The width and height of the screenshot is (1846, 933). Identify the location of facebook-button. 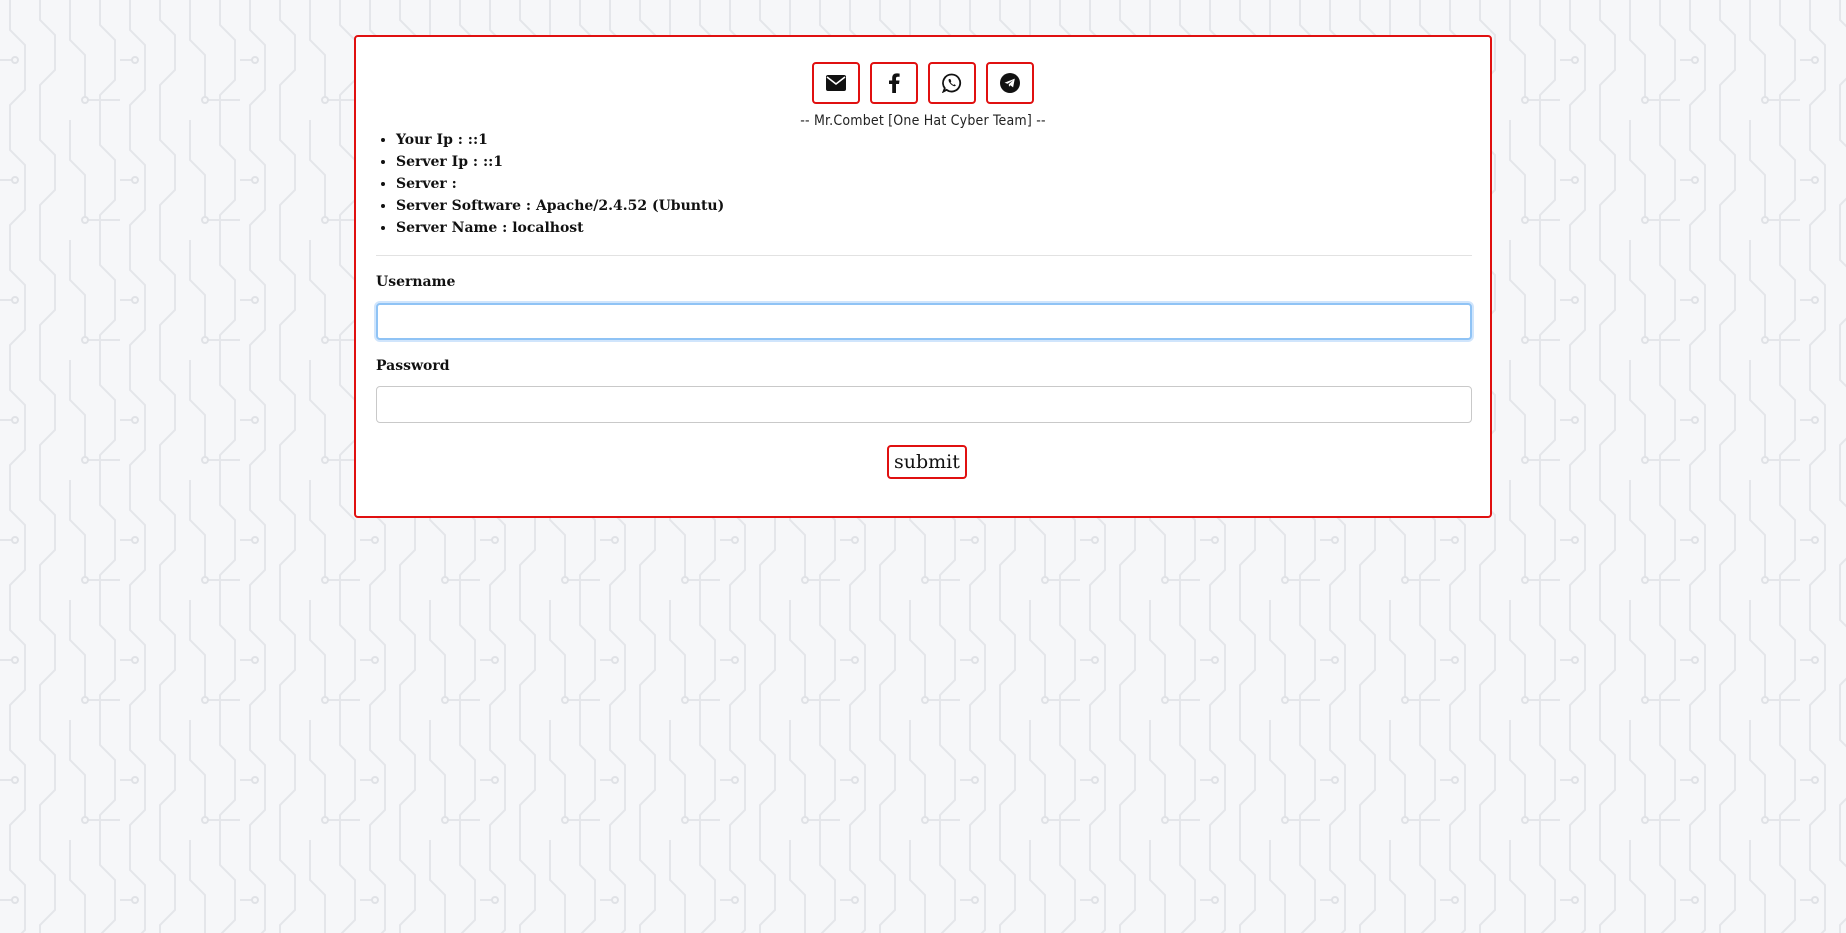
(894, 83).